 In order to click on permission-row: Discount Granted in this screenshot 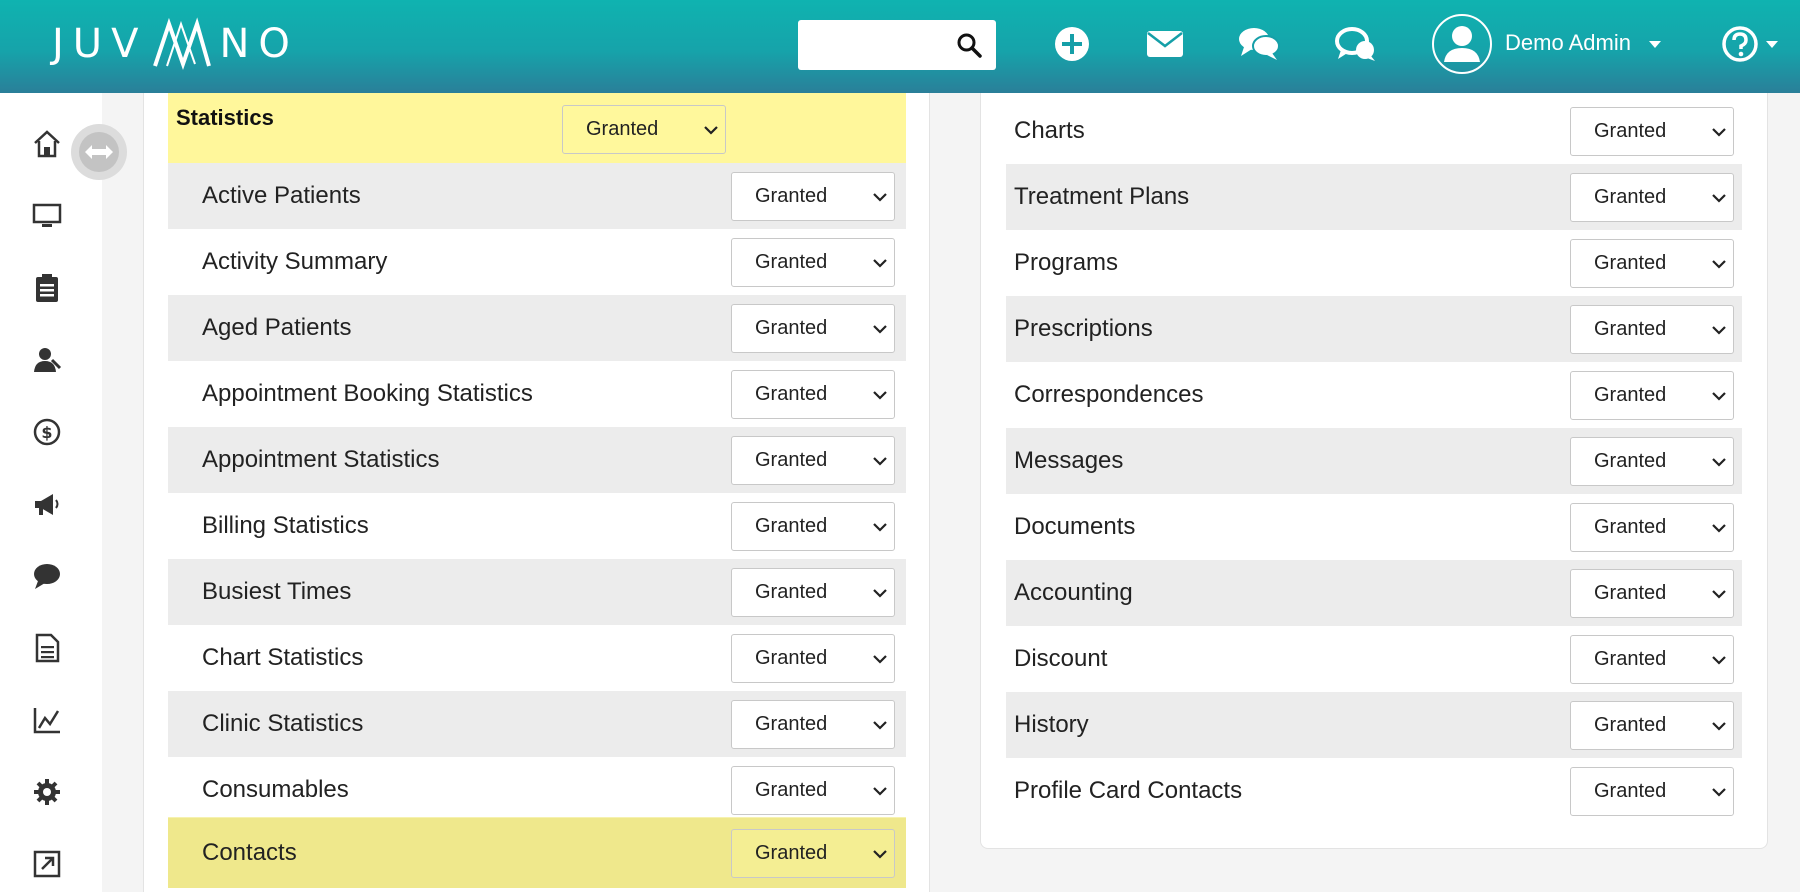, I will do `click(1374, 659)`.